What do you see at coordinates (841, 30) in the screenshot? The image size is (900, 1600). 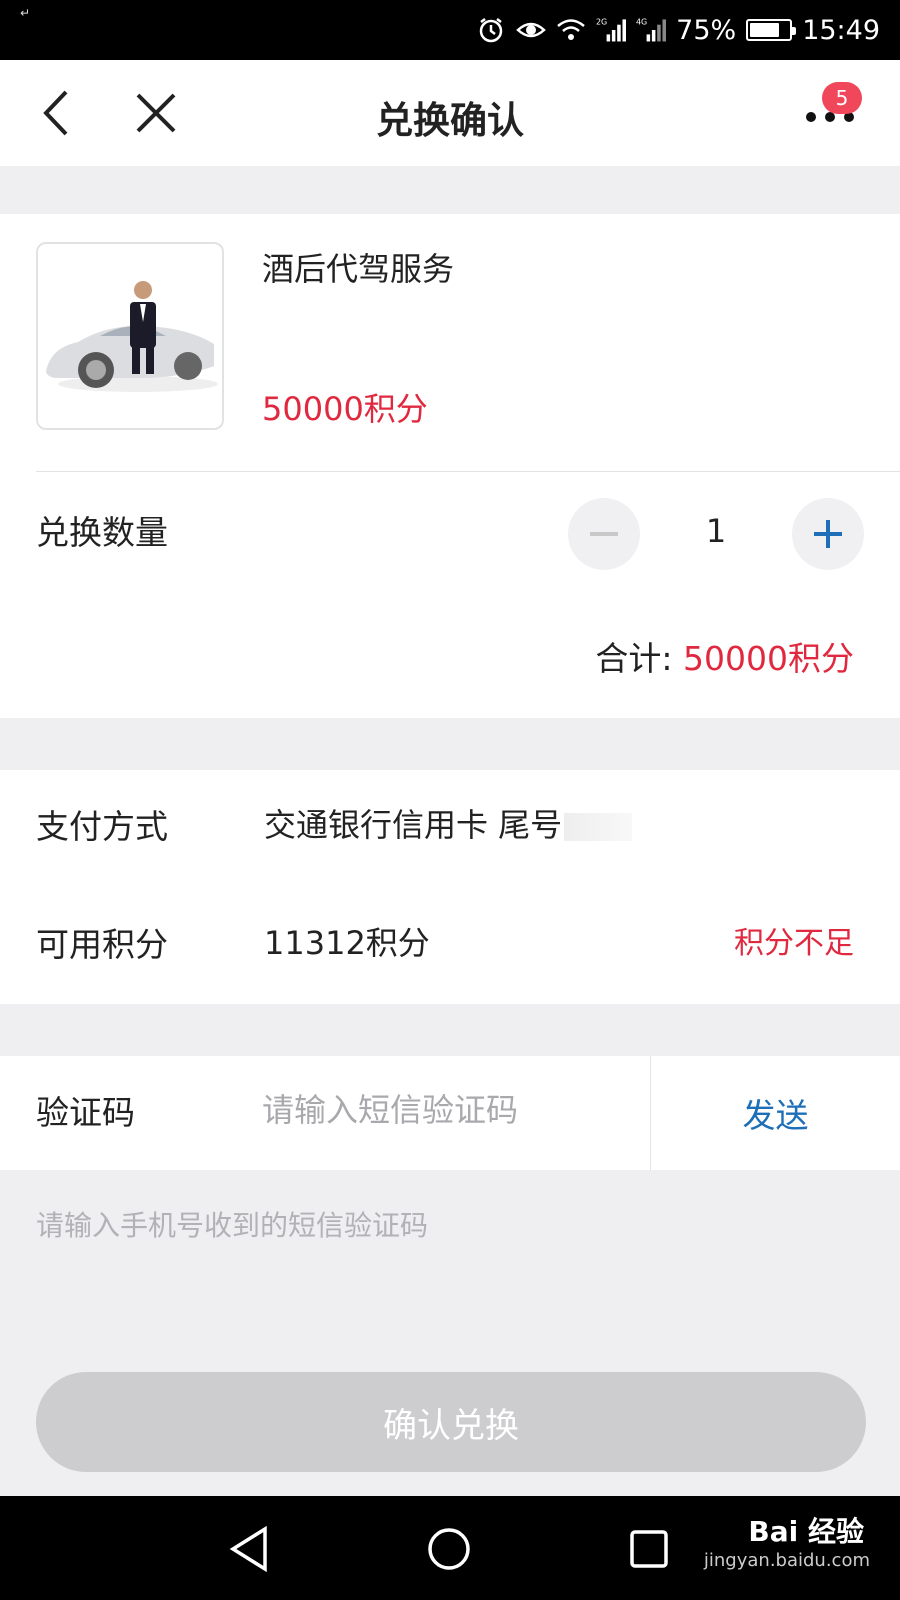 I see `clock: 15:49` at bounding box center [841, 30].